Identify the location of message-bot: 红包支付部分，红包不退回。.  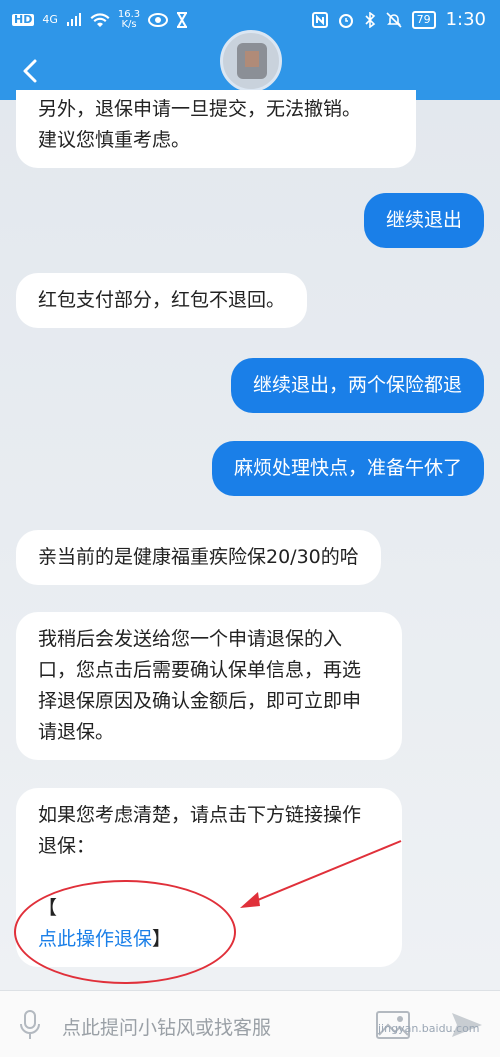
(162, 300).